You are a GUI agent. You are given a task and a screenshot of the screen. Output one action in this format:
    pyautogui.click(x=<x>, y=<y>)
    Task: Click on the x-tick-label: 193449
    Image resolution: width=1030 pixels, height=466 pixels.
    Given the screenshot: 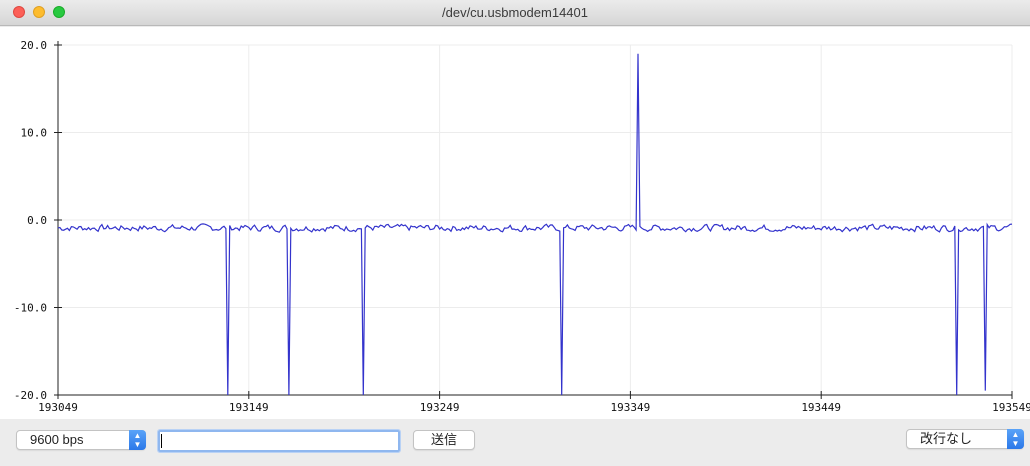 What is the action you would take?
    pyautogui.click(x=821, y=407)
    